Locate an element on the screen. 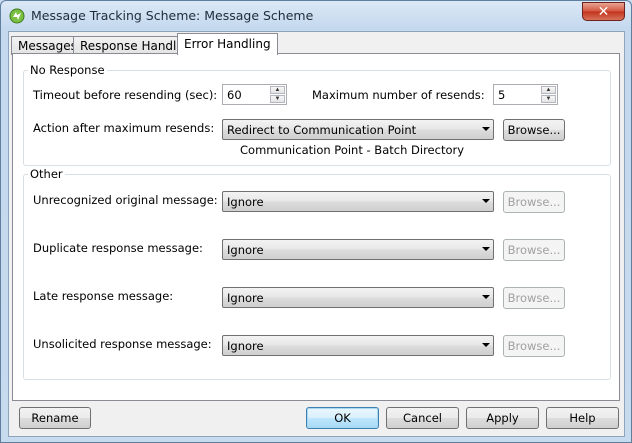 This screenshot has width=632, height=443. close-icon: ✕ is located at coordinates (603, 11).